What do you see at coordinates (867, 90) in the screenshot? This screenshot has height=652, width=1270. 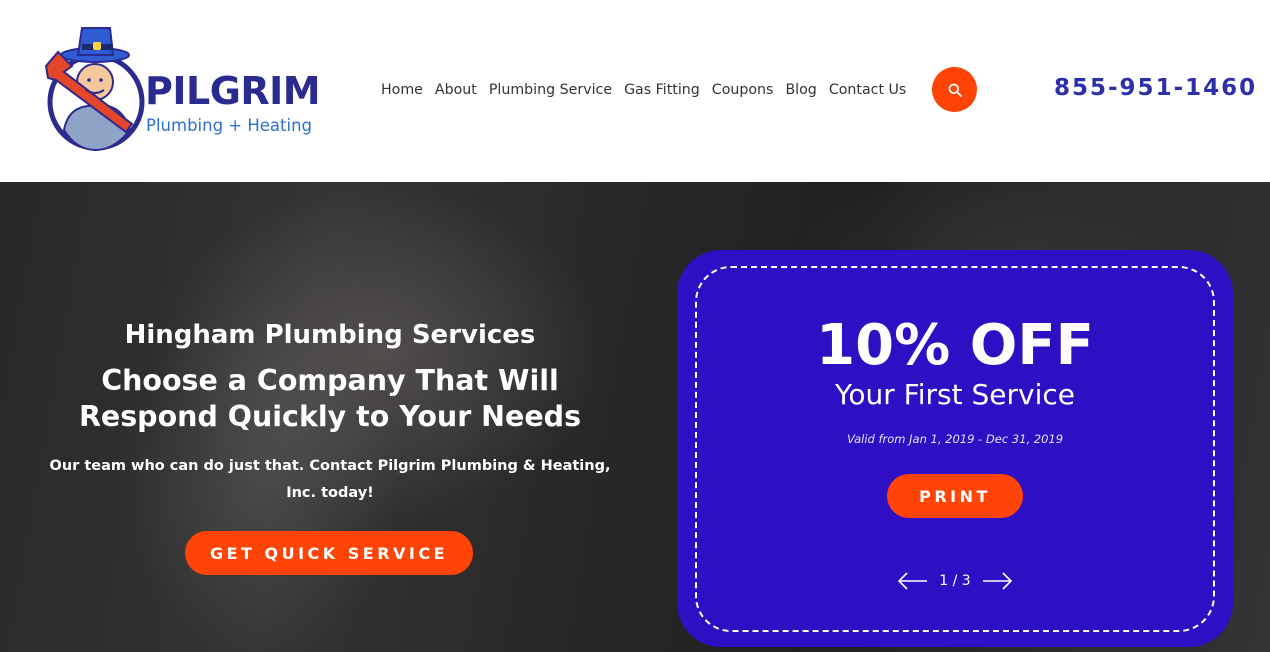 I see `nav-contact-us: Contact Us` at bounding box center [867, 90].